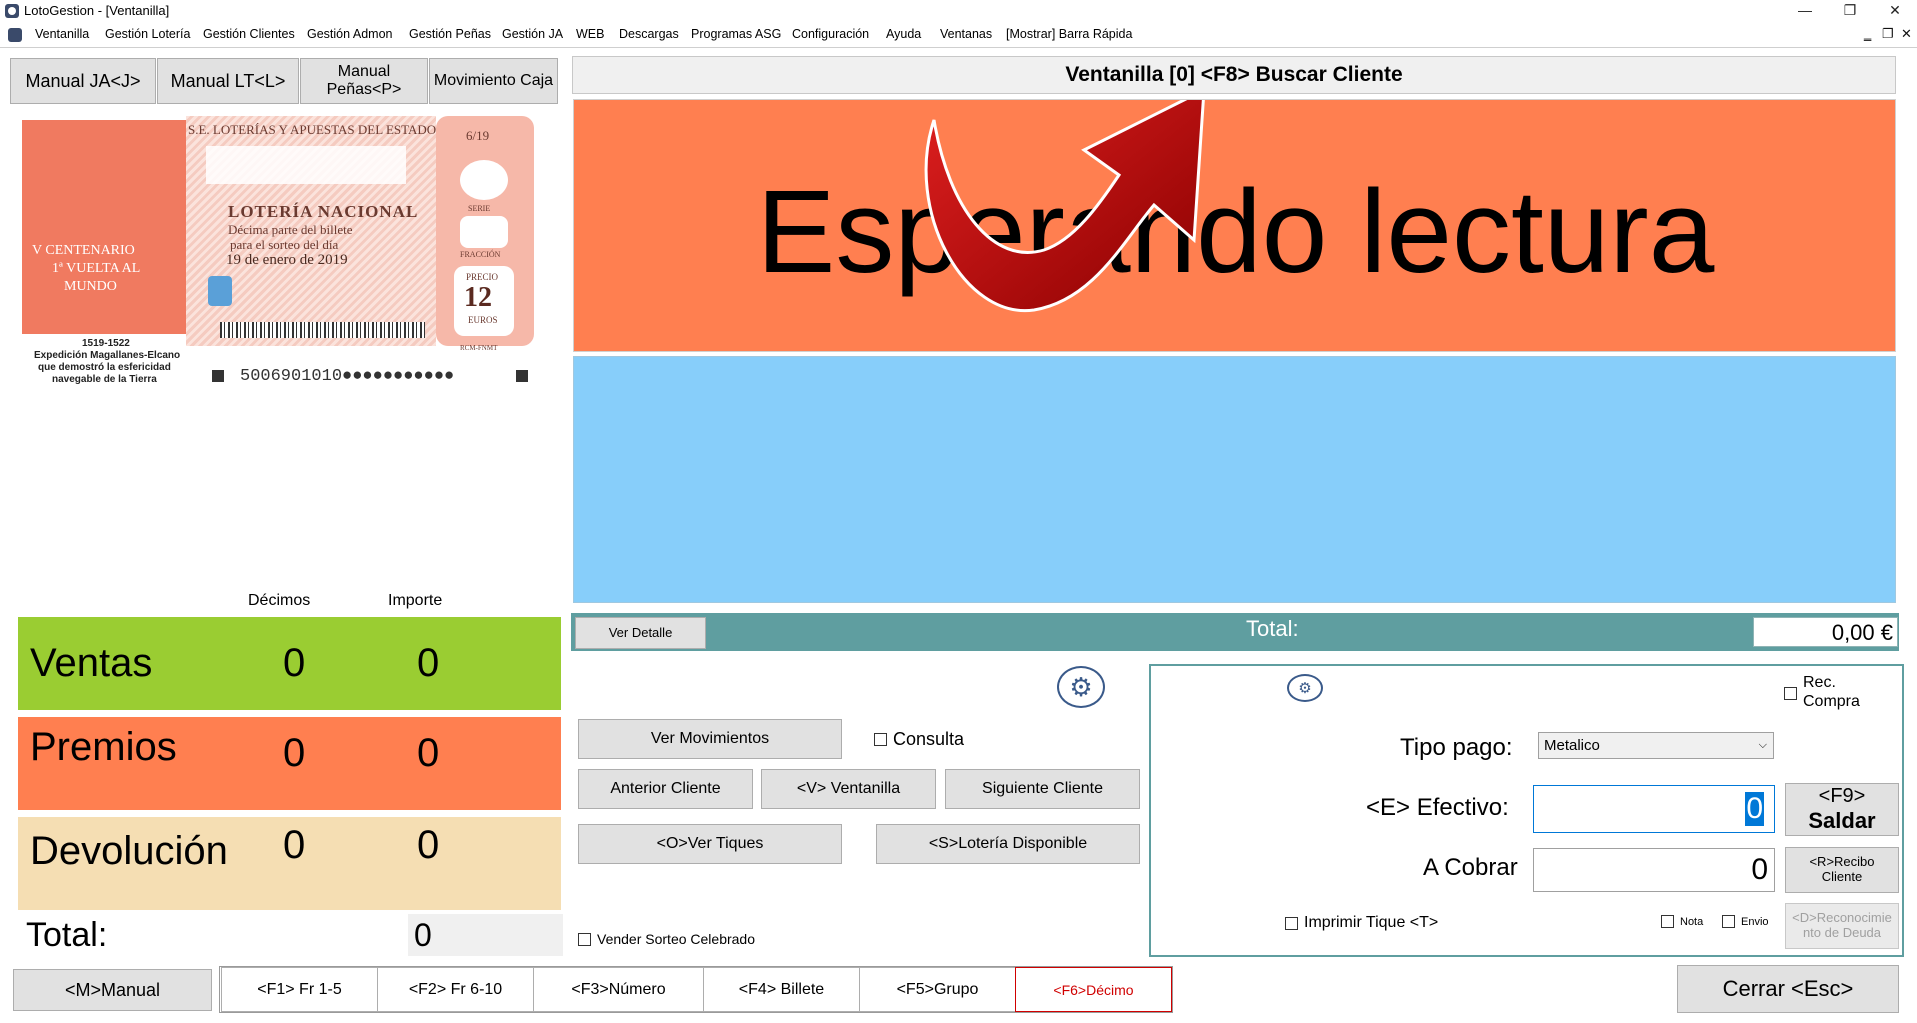  What do you see at coordinates (220, 291) in the screenshot?
I see `ticket-seal-icon` at bounding box center [220, 291].